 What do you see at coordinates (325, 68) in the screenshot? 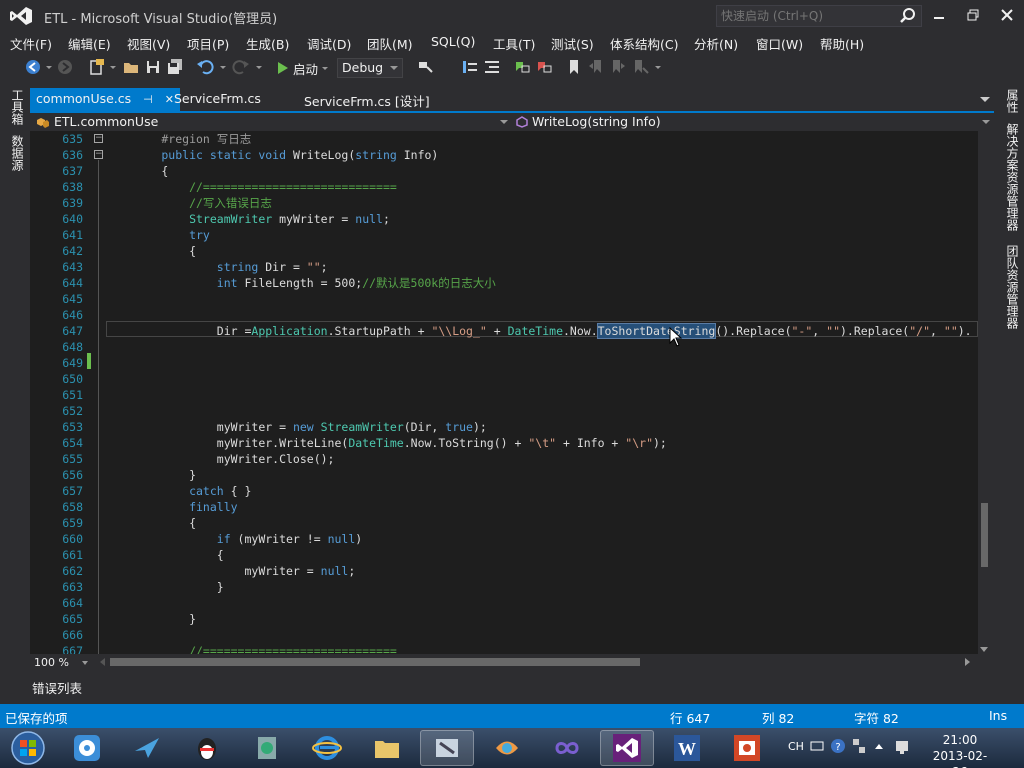
I see `start-dropdown-icon` at bounding box center [325, 68].